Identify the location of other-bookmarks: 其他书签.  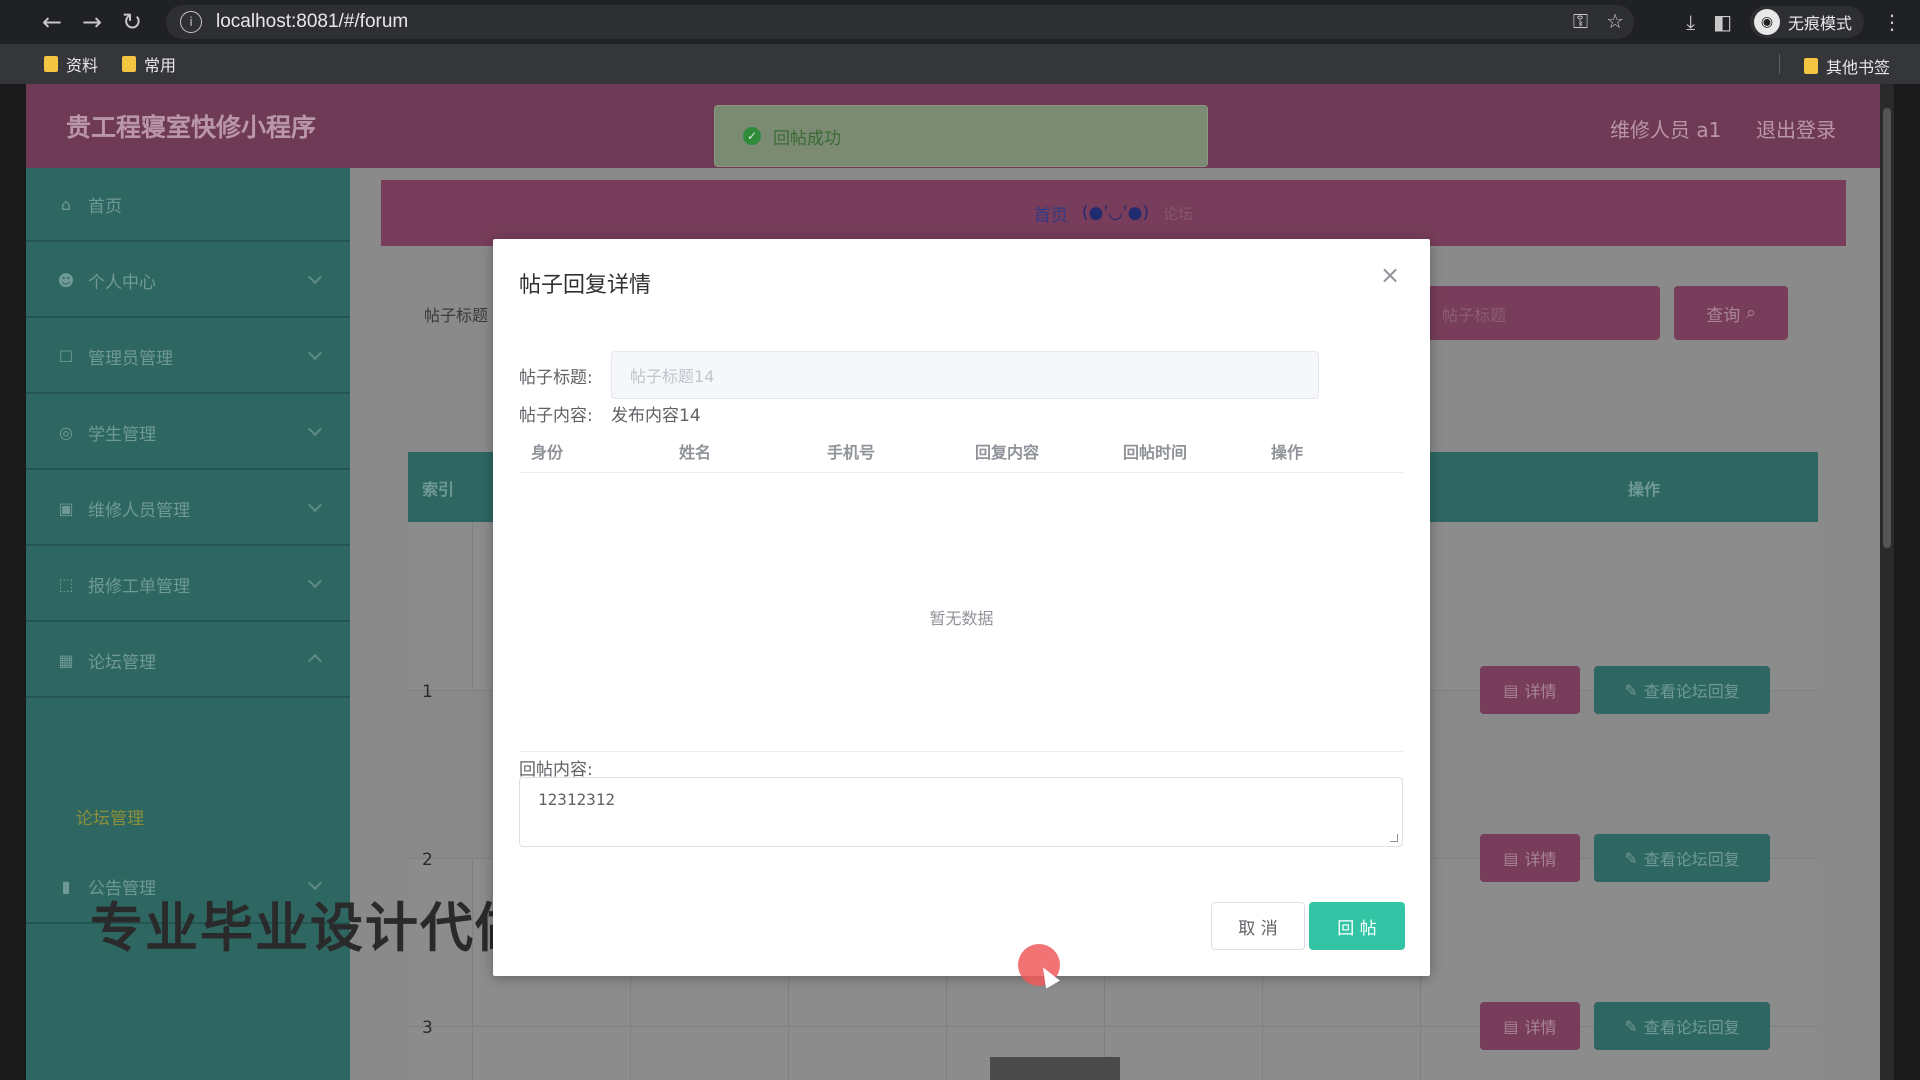
(1846, 66).